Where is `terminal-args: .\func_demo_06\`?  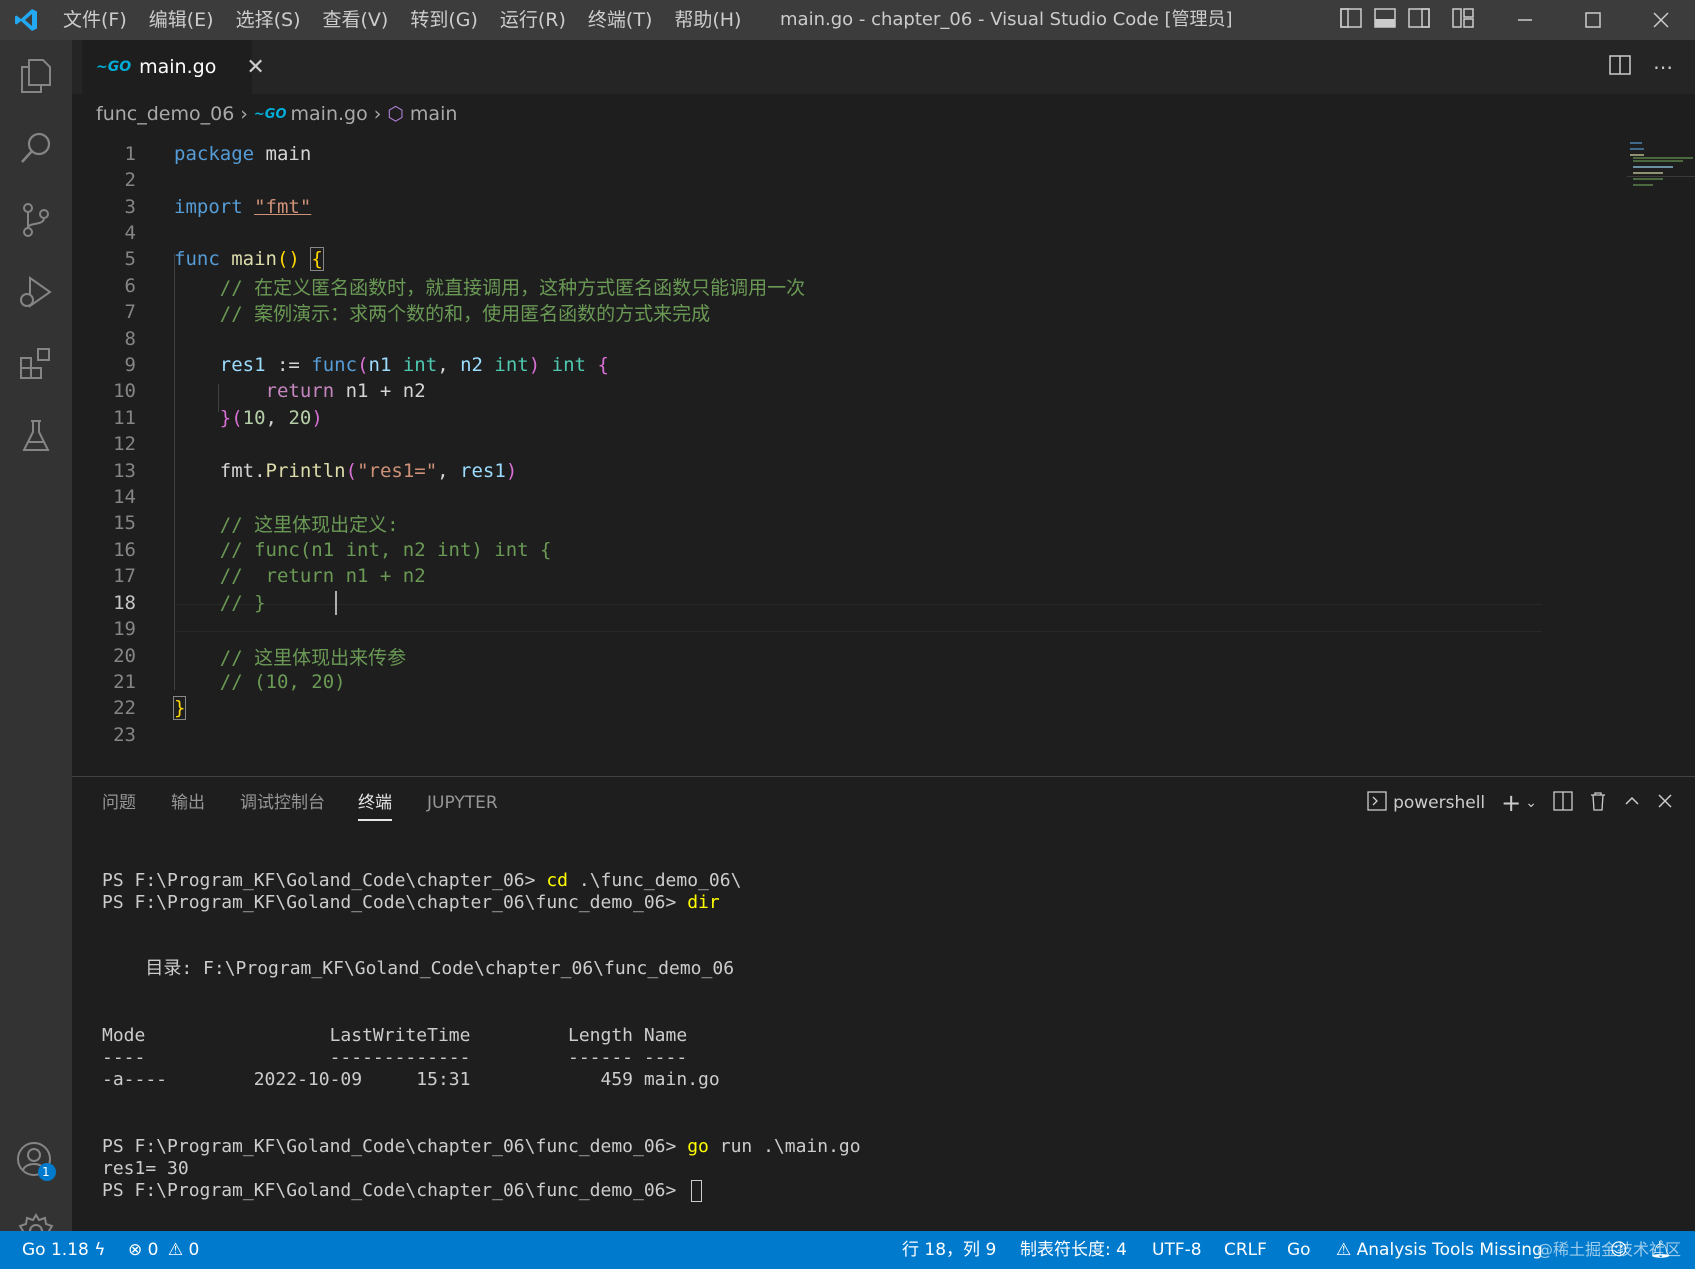
terminal-args: .\func_demo_06\ is located at coordinates (655, 880).